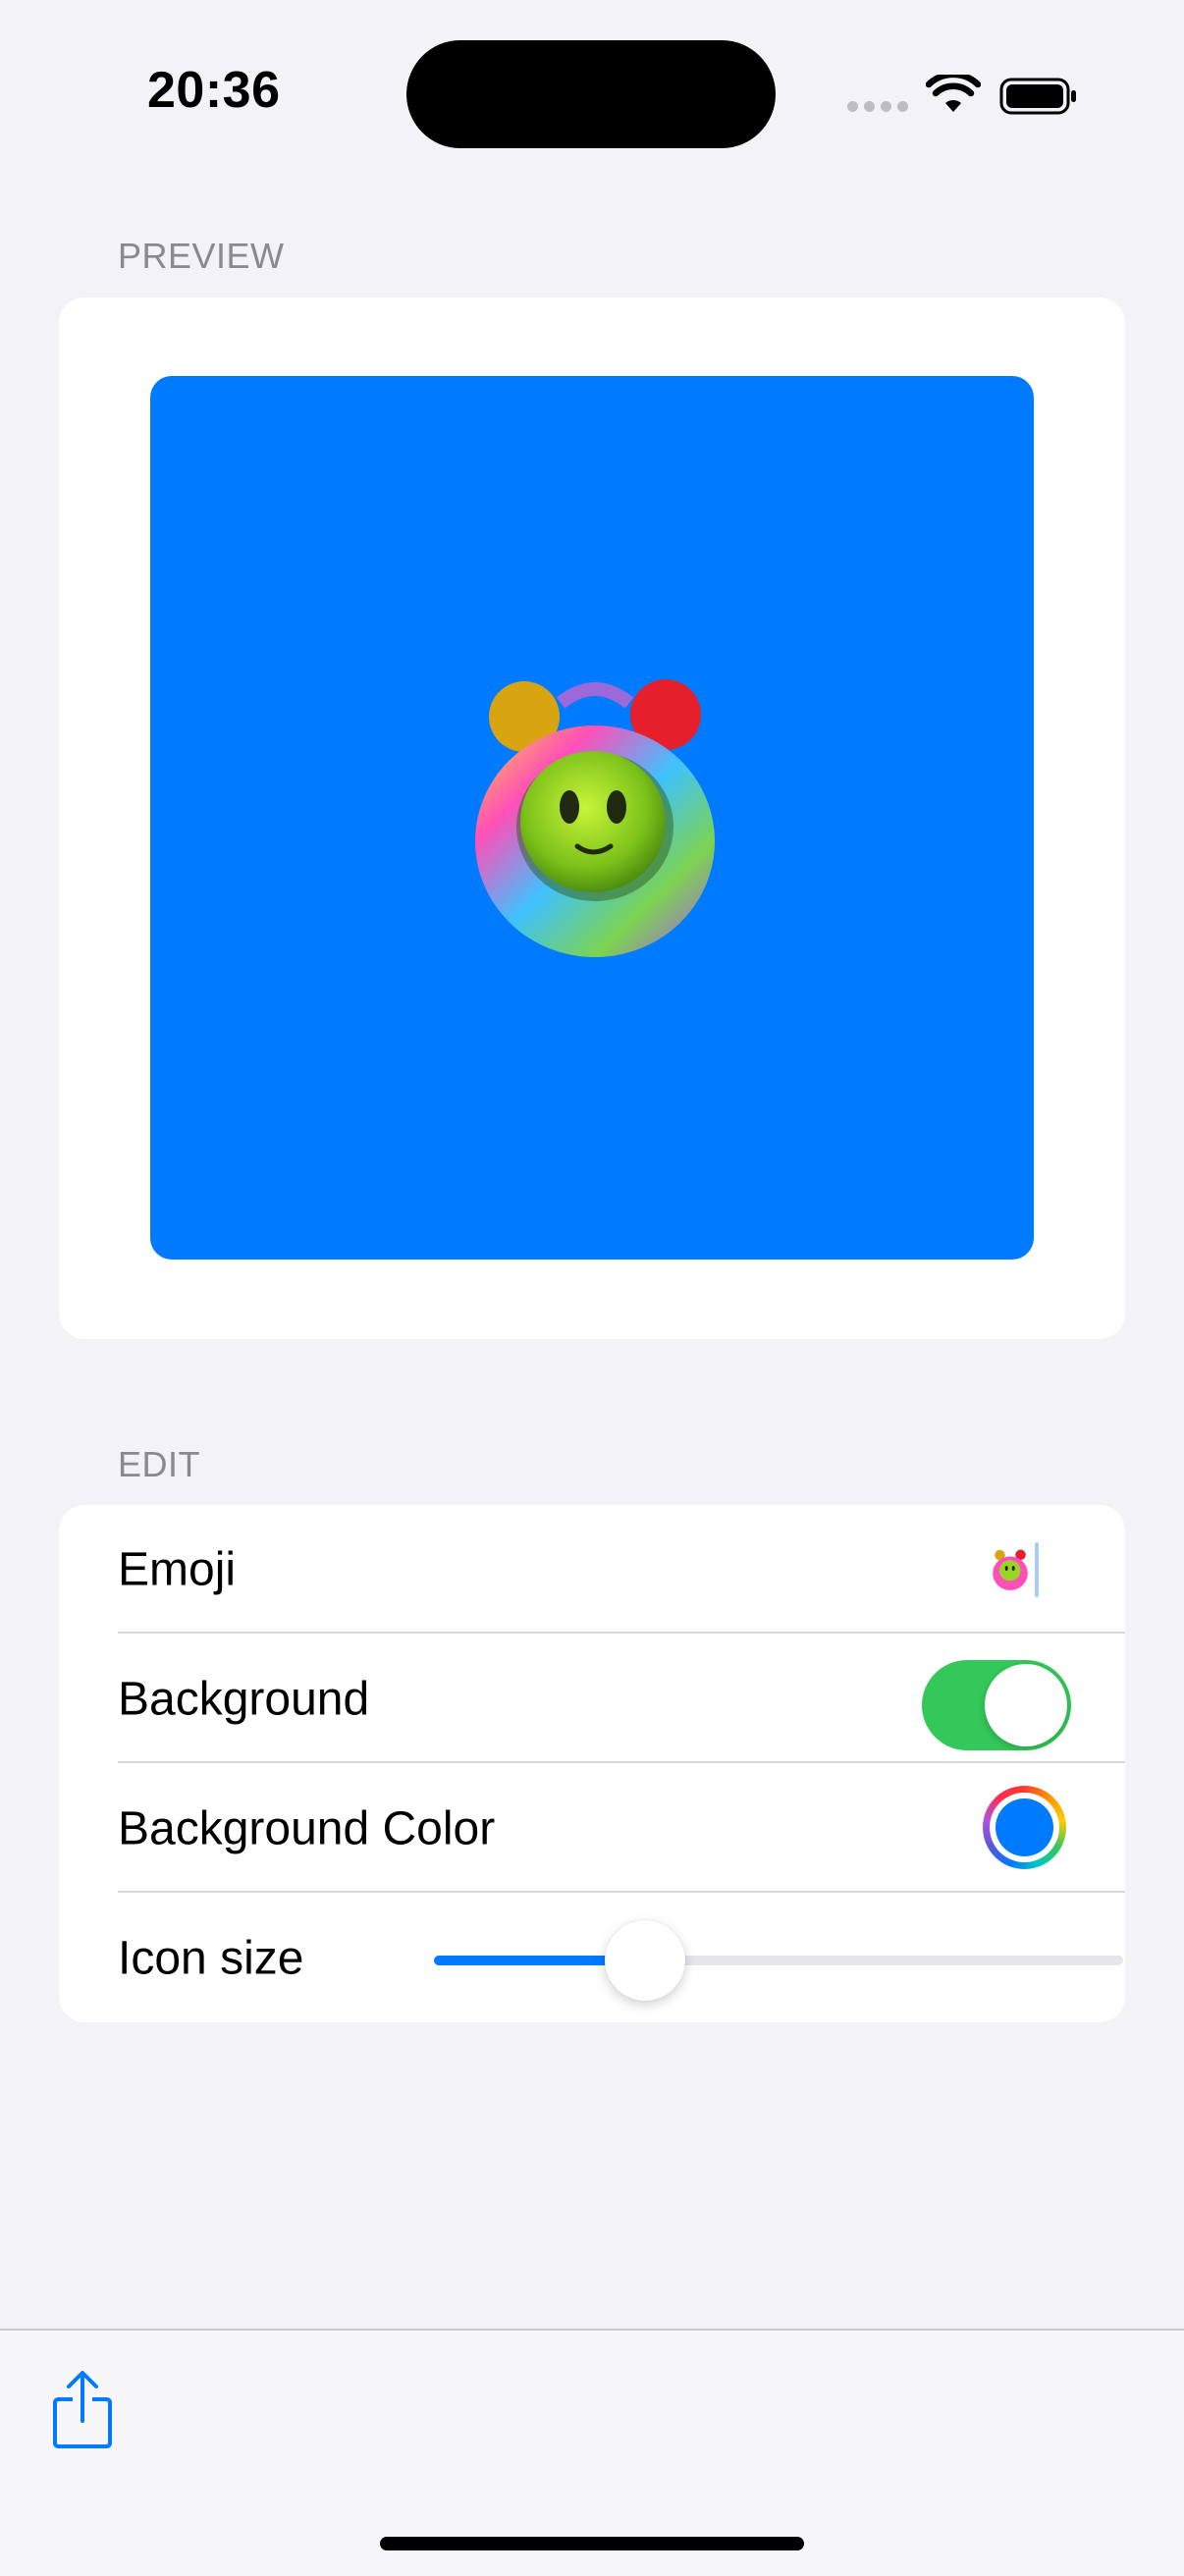 The width and height of the screenshot is (1184, 2576). I want to click on emoji-input, so click(1015, 1569).